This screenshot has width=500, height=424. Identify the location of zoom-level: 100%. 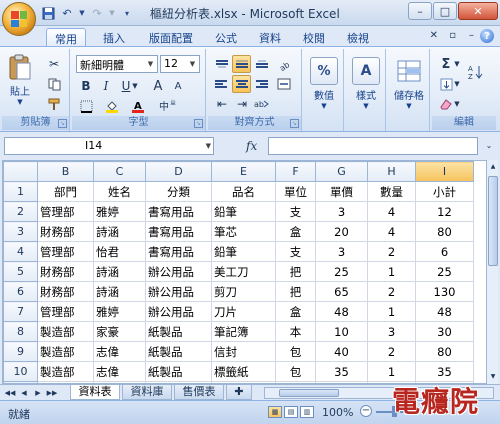
(337, 412).